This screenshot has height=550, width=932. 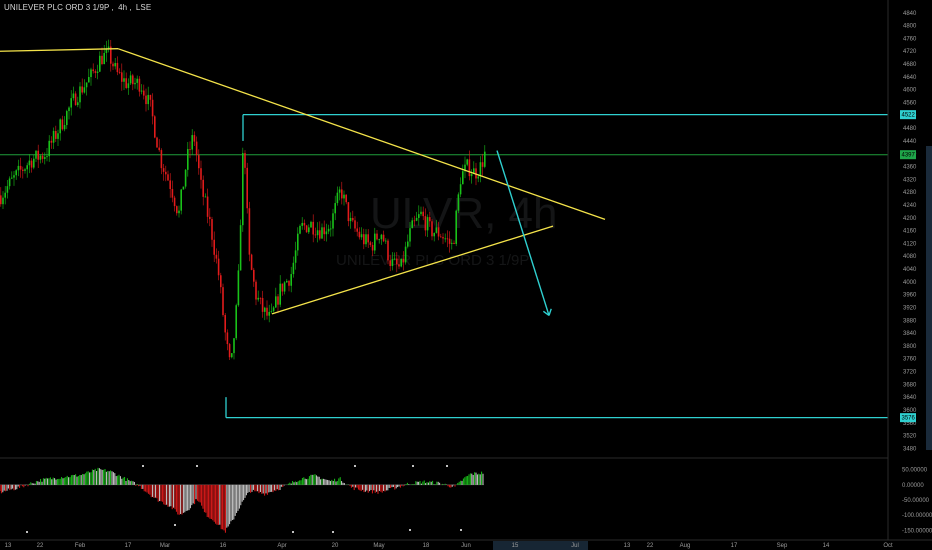 What do you see at coordinates (412, 270) in the screenshot?
I see `ascending-support-trendline` at bounding box center [412, 270].